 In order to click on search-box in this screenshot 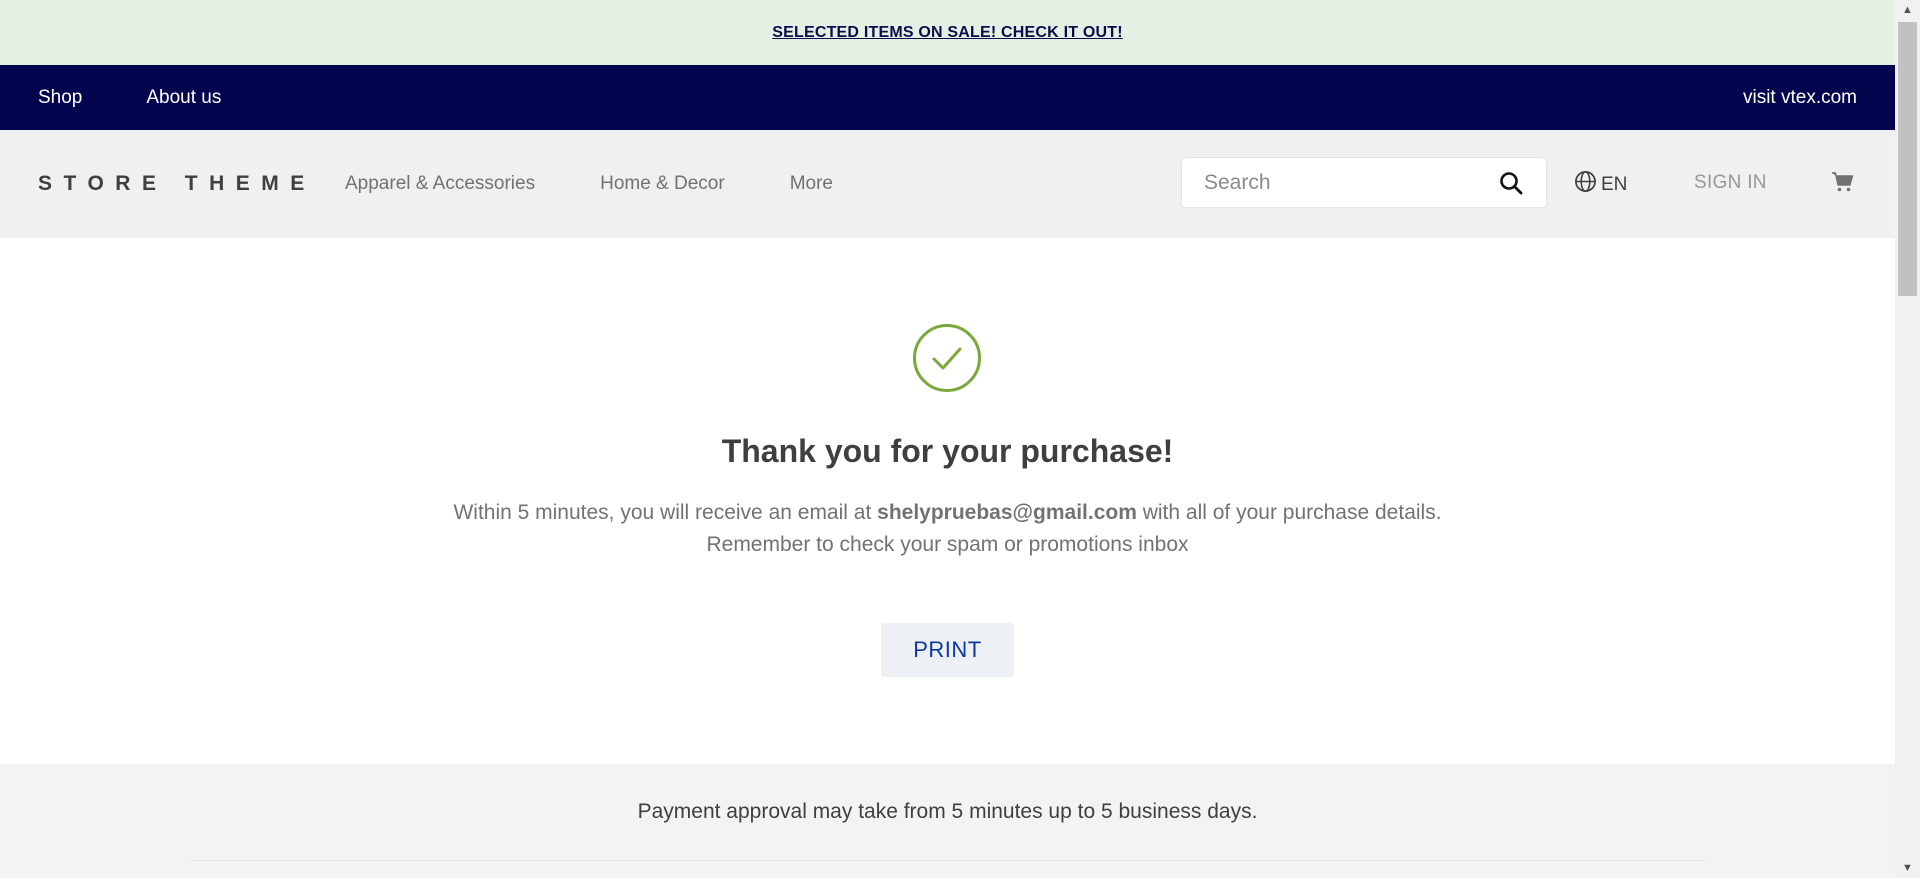, I will do `click(1364, 182)`.